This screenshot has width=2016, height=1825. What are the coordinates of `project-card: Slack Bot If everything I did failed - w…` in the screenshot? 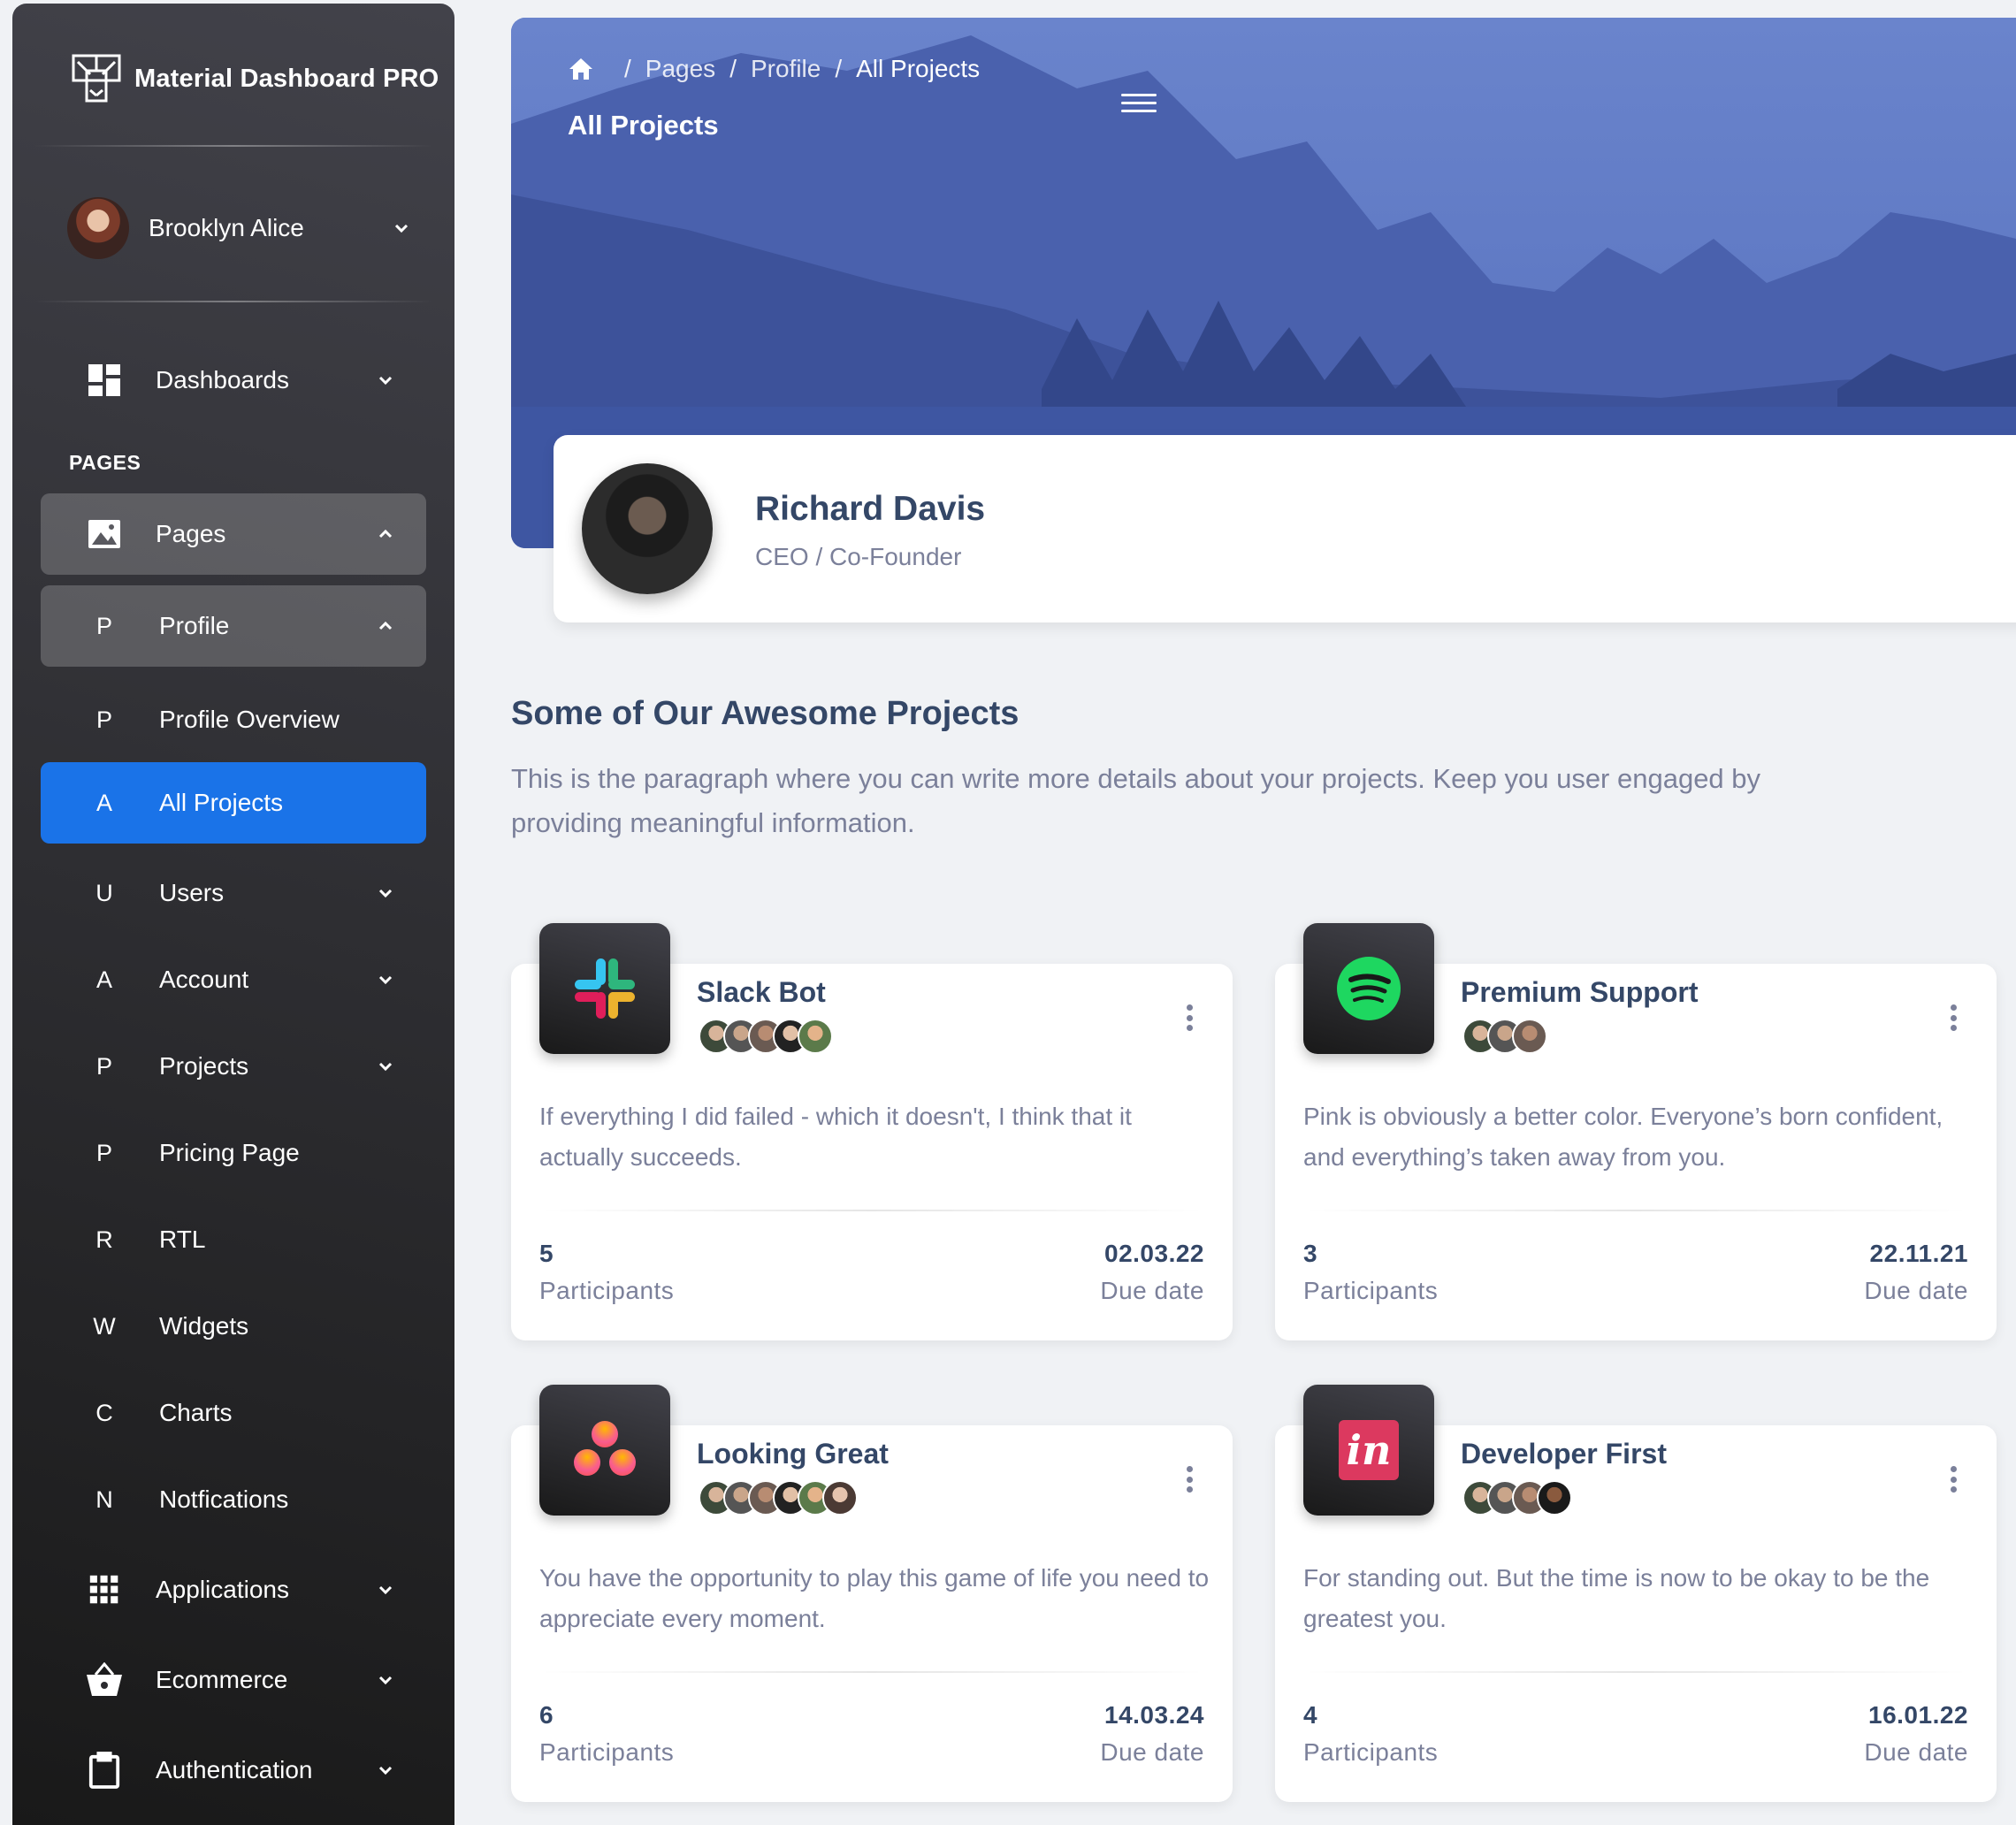 It's located at (872, 1131).